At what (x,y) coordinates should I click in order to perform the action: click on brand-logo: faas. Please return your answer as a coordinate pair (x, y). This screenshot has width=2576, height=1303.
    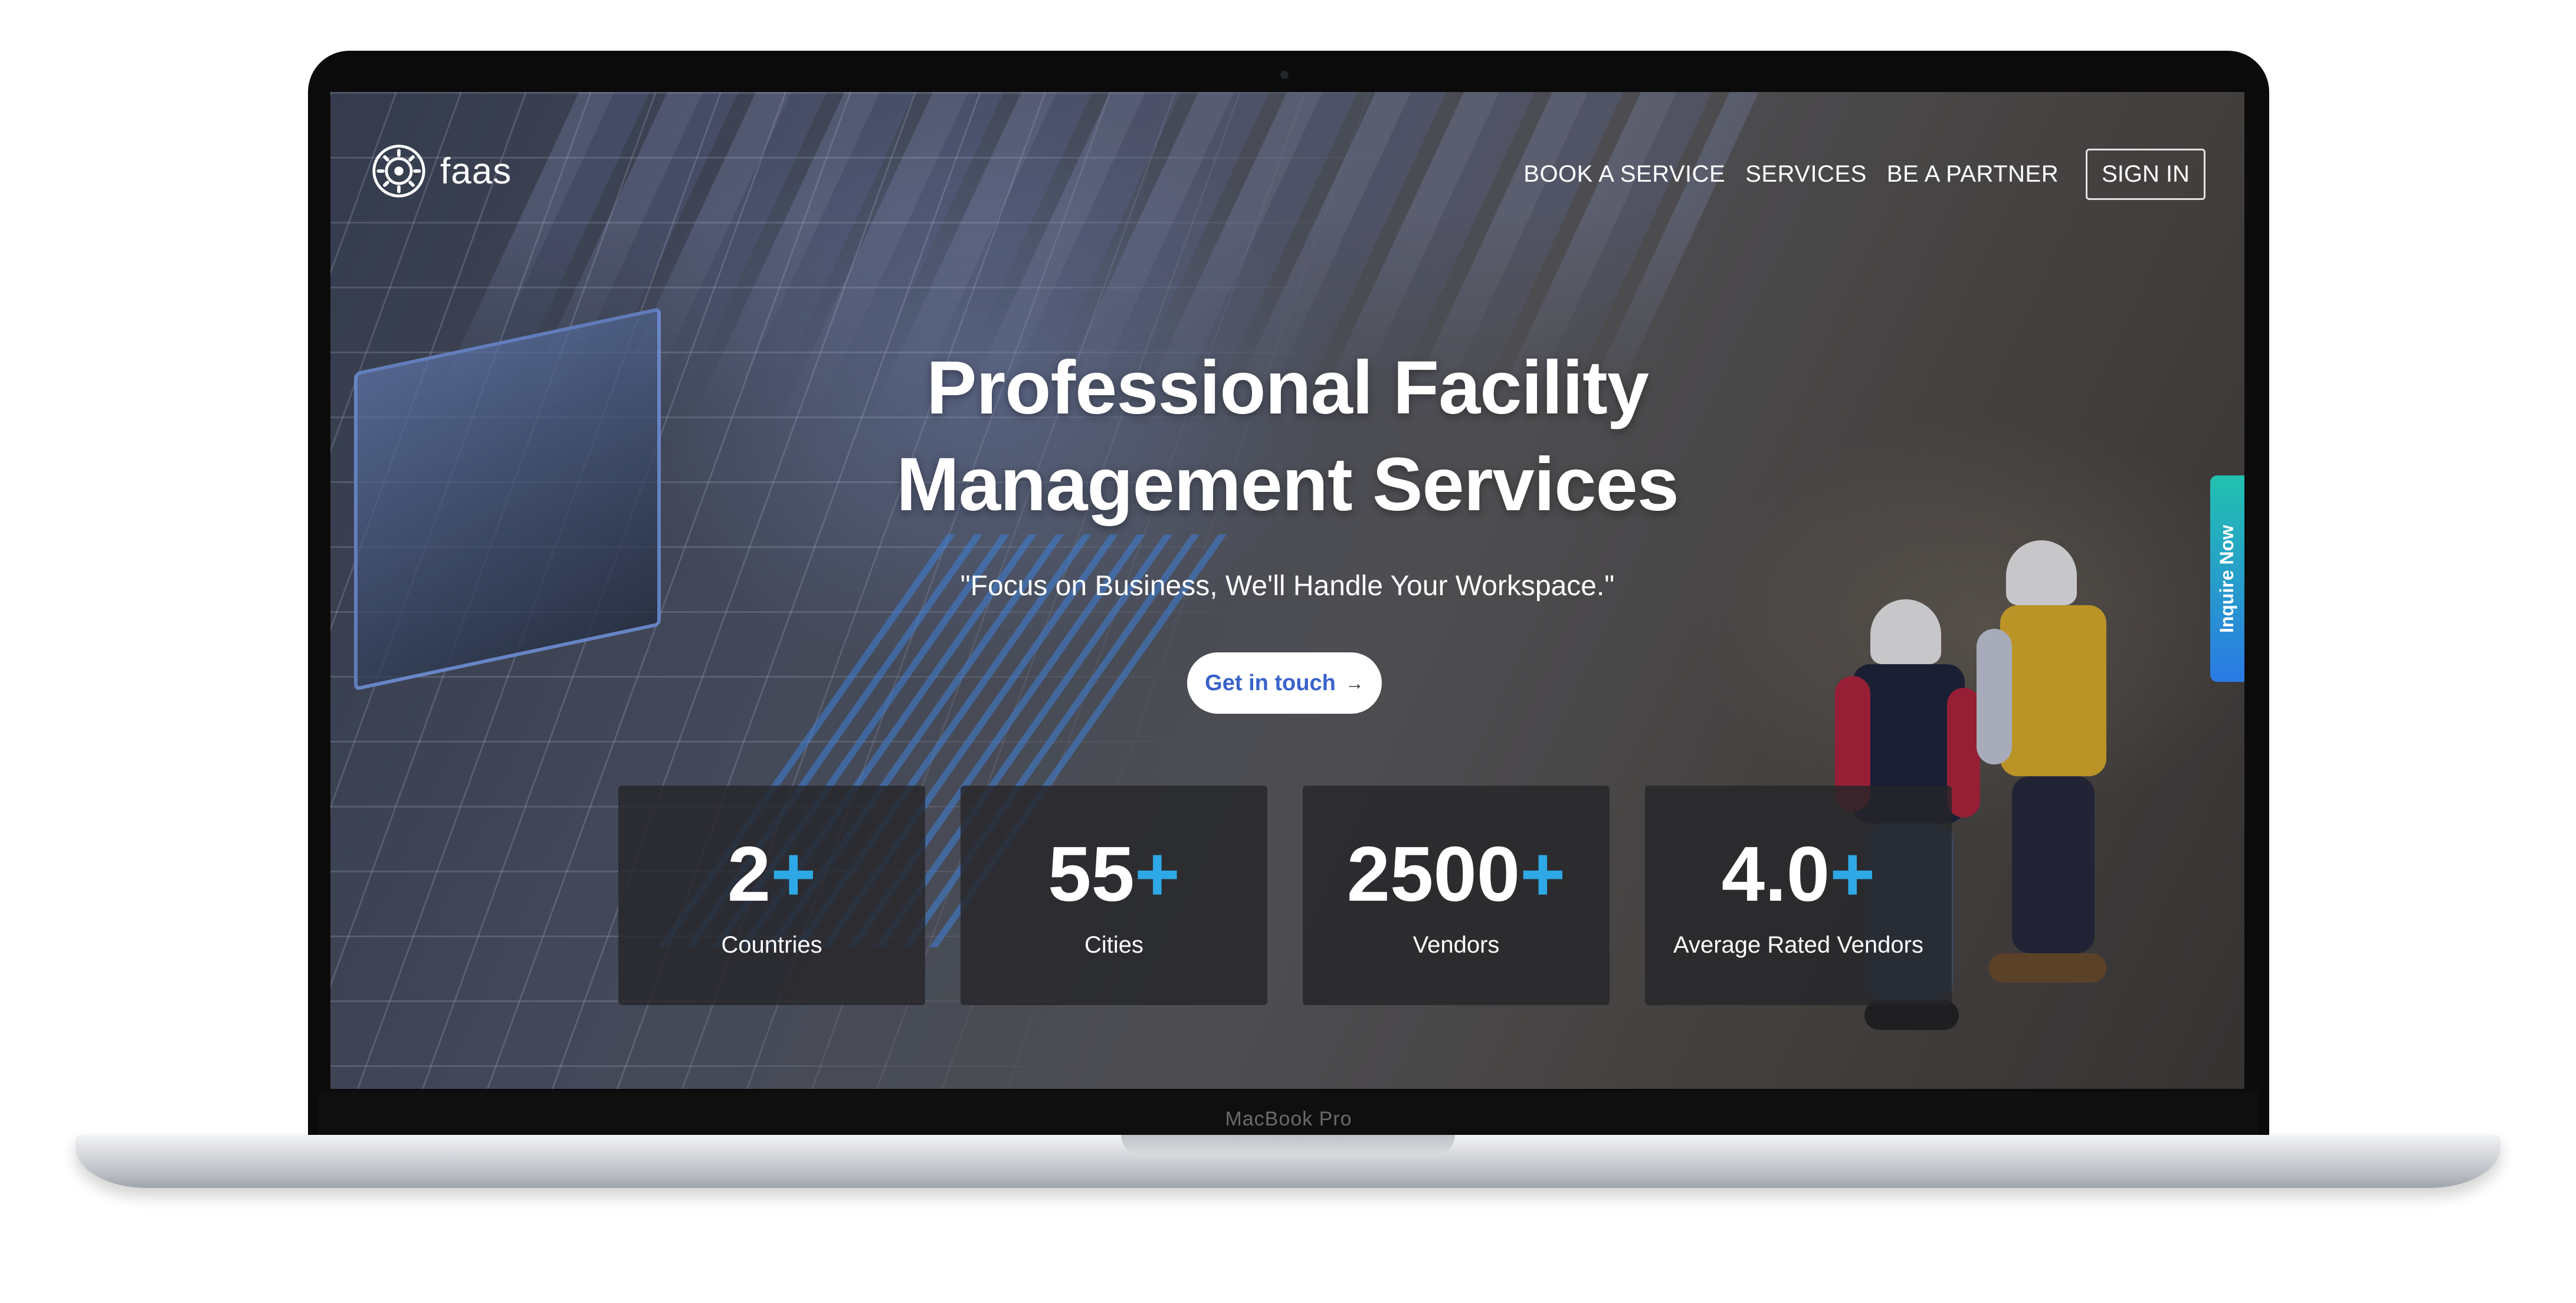
    Looking at the image, I should click on (441, 171).